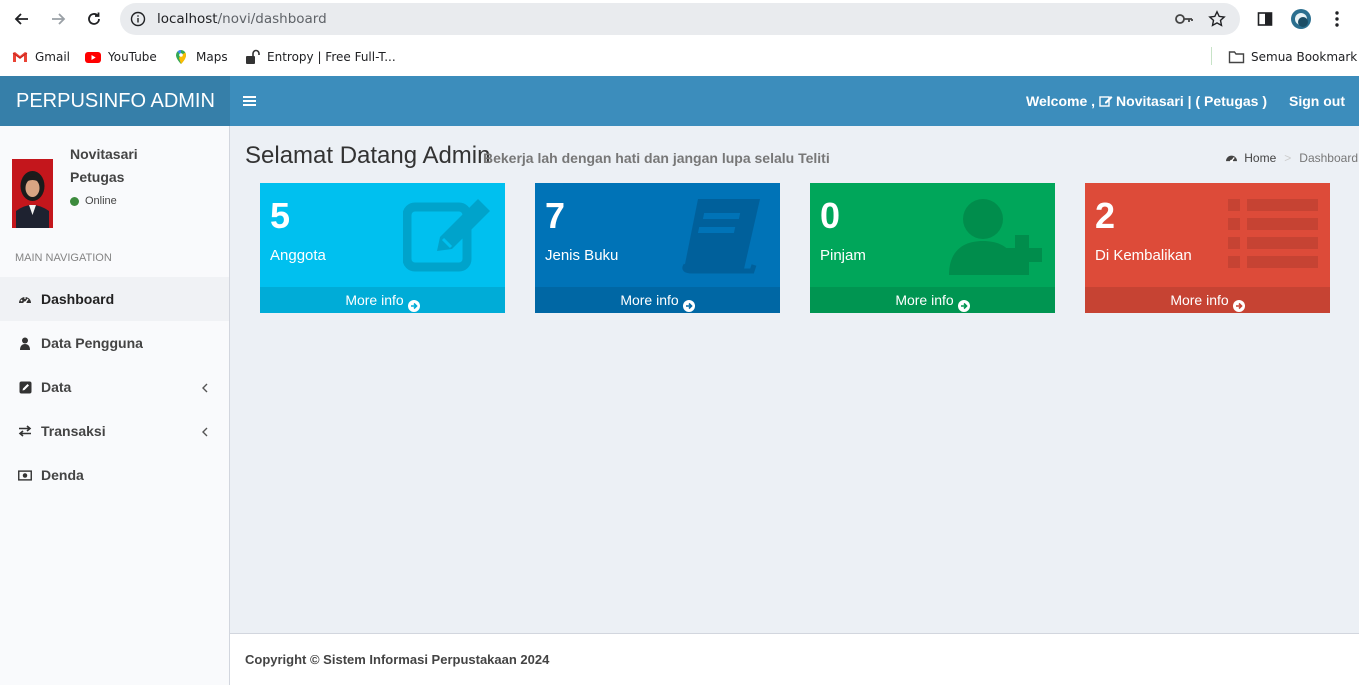 The width and height of the screenshot is (1359, 685). I want to click on sidebar-item-transaksi: Transaksi, so click(114, 431).